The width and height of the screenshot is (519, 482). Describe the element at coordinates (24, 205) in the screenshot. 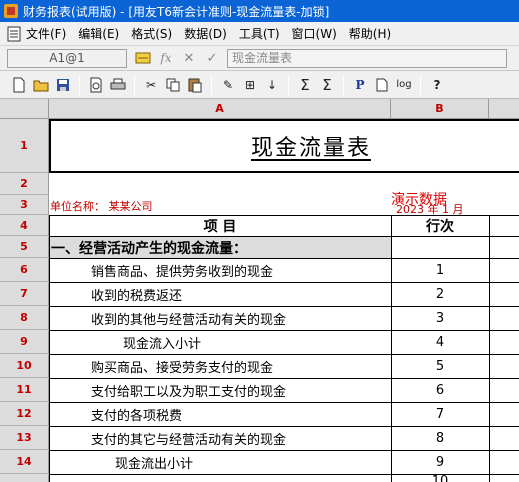

I see `row-header: 3` at that location.